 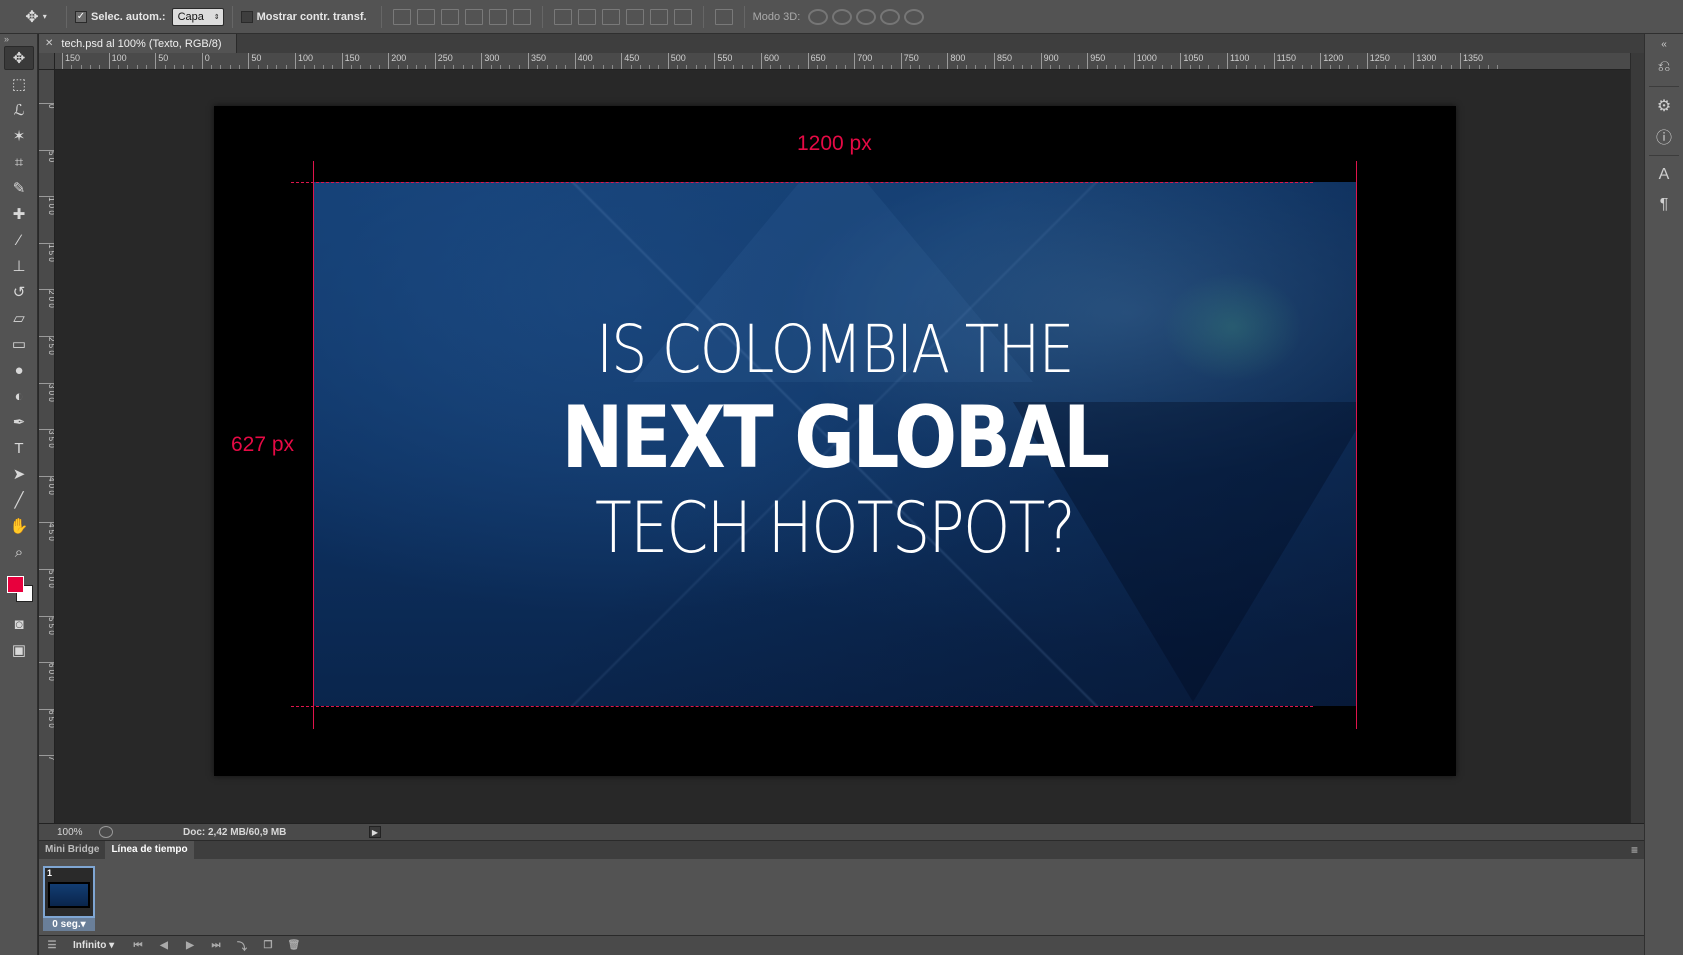 What do you see at coordinates (19, 58) in the screenshot?
I see `move-icon: ✥` at bounding box center [19, 58].